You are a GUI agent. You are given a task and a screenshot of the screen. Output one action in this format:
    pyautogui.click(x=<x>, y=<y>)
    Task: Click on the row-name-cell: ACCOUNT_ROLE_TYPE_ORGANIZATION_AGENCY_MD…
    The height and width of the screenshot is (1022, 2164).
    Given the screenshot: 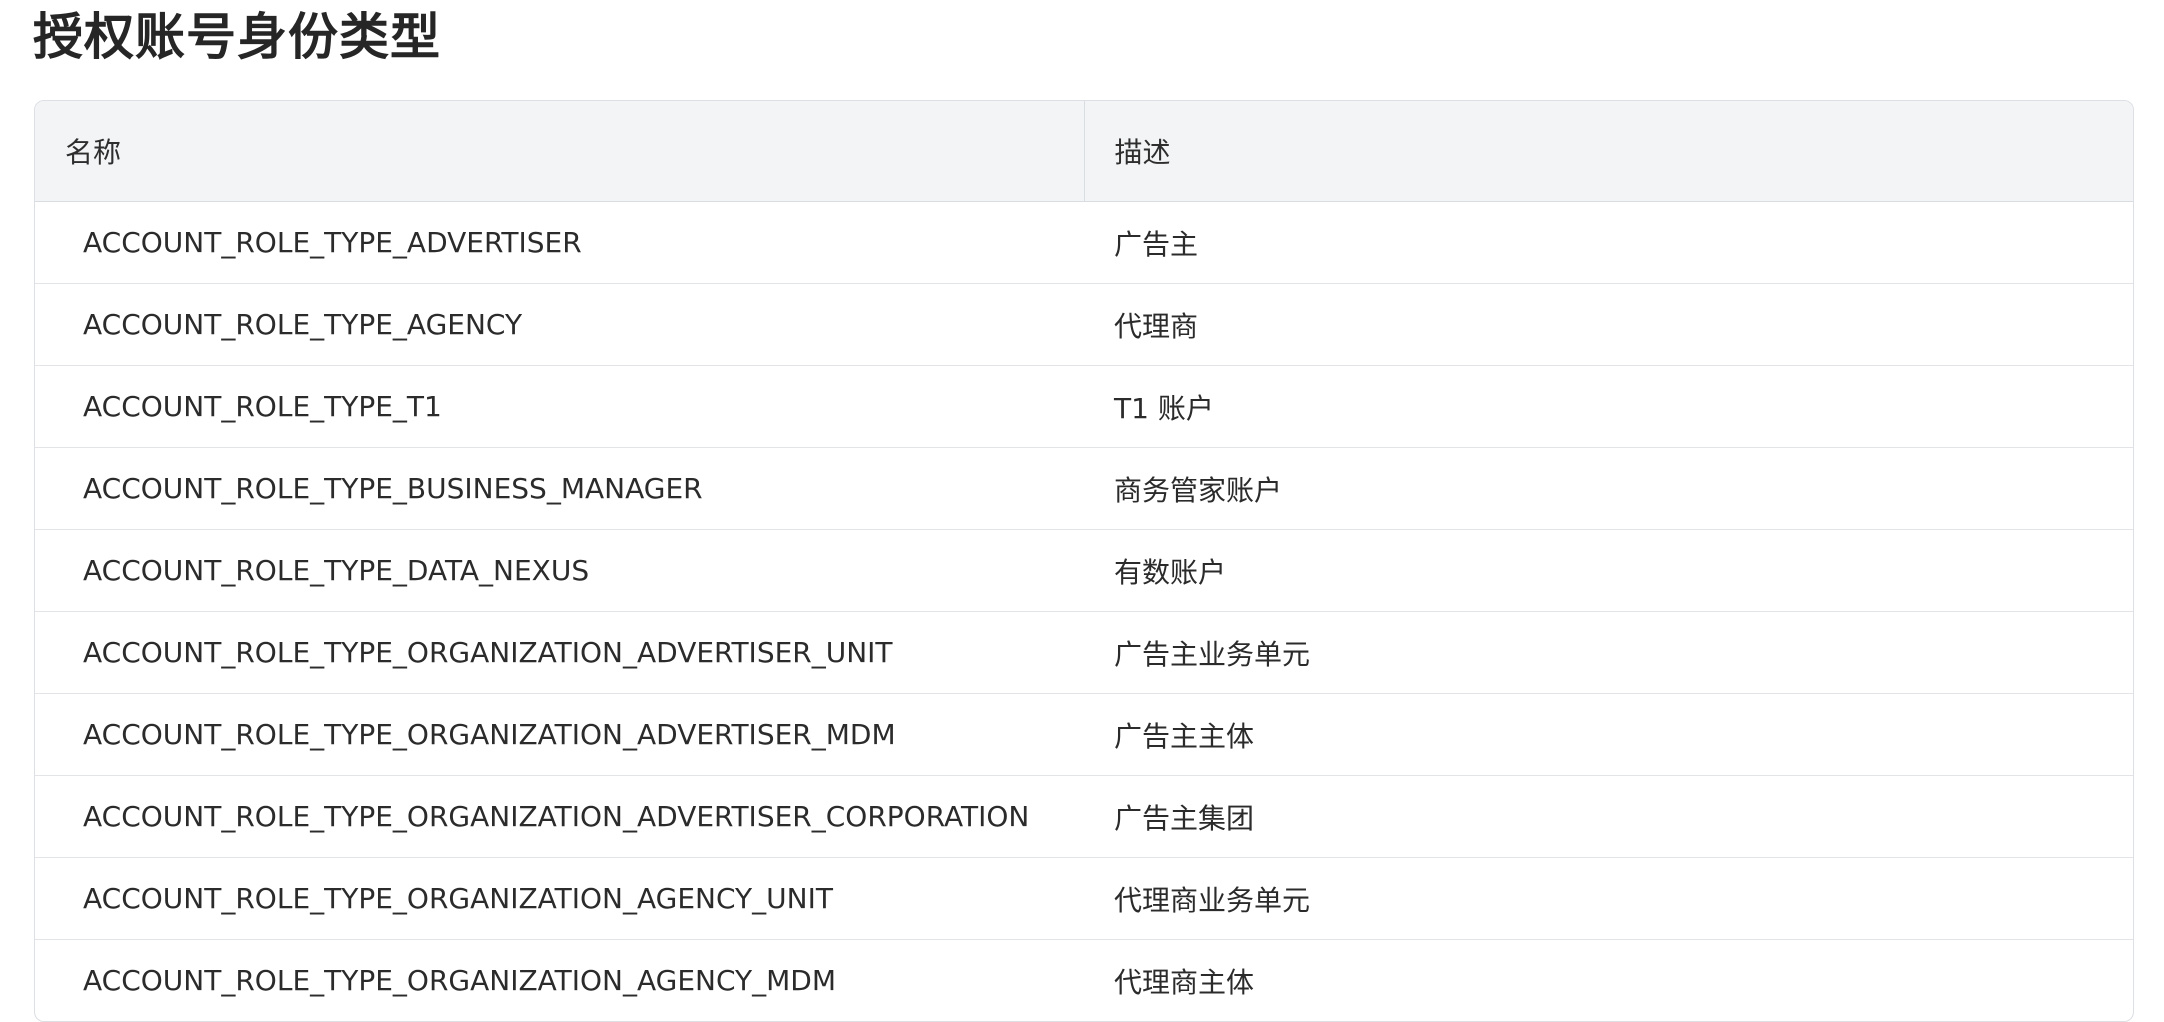 What is the action you would take?
    pyautogui.click(x=460, y=980)
    